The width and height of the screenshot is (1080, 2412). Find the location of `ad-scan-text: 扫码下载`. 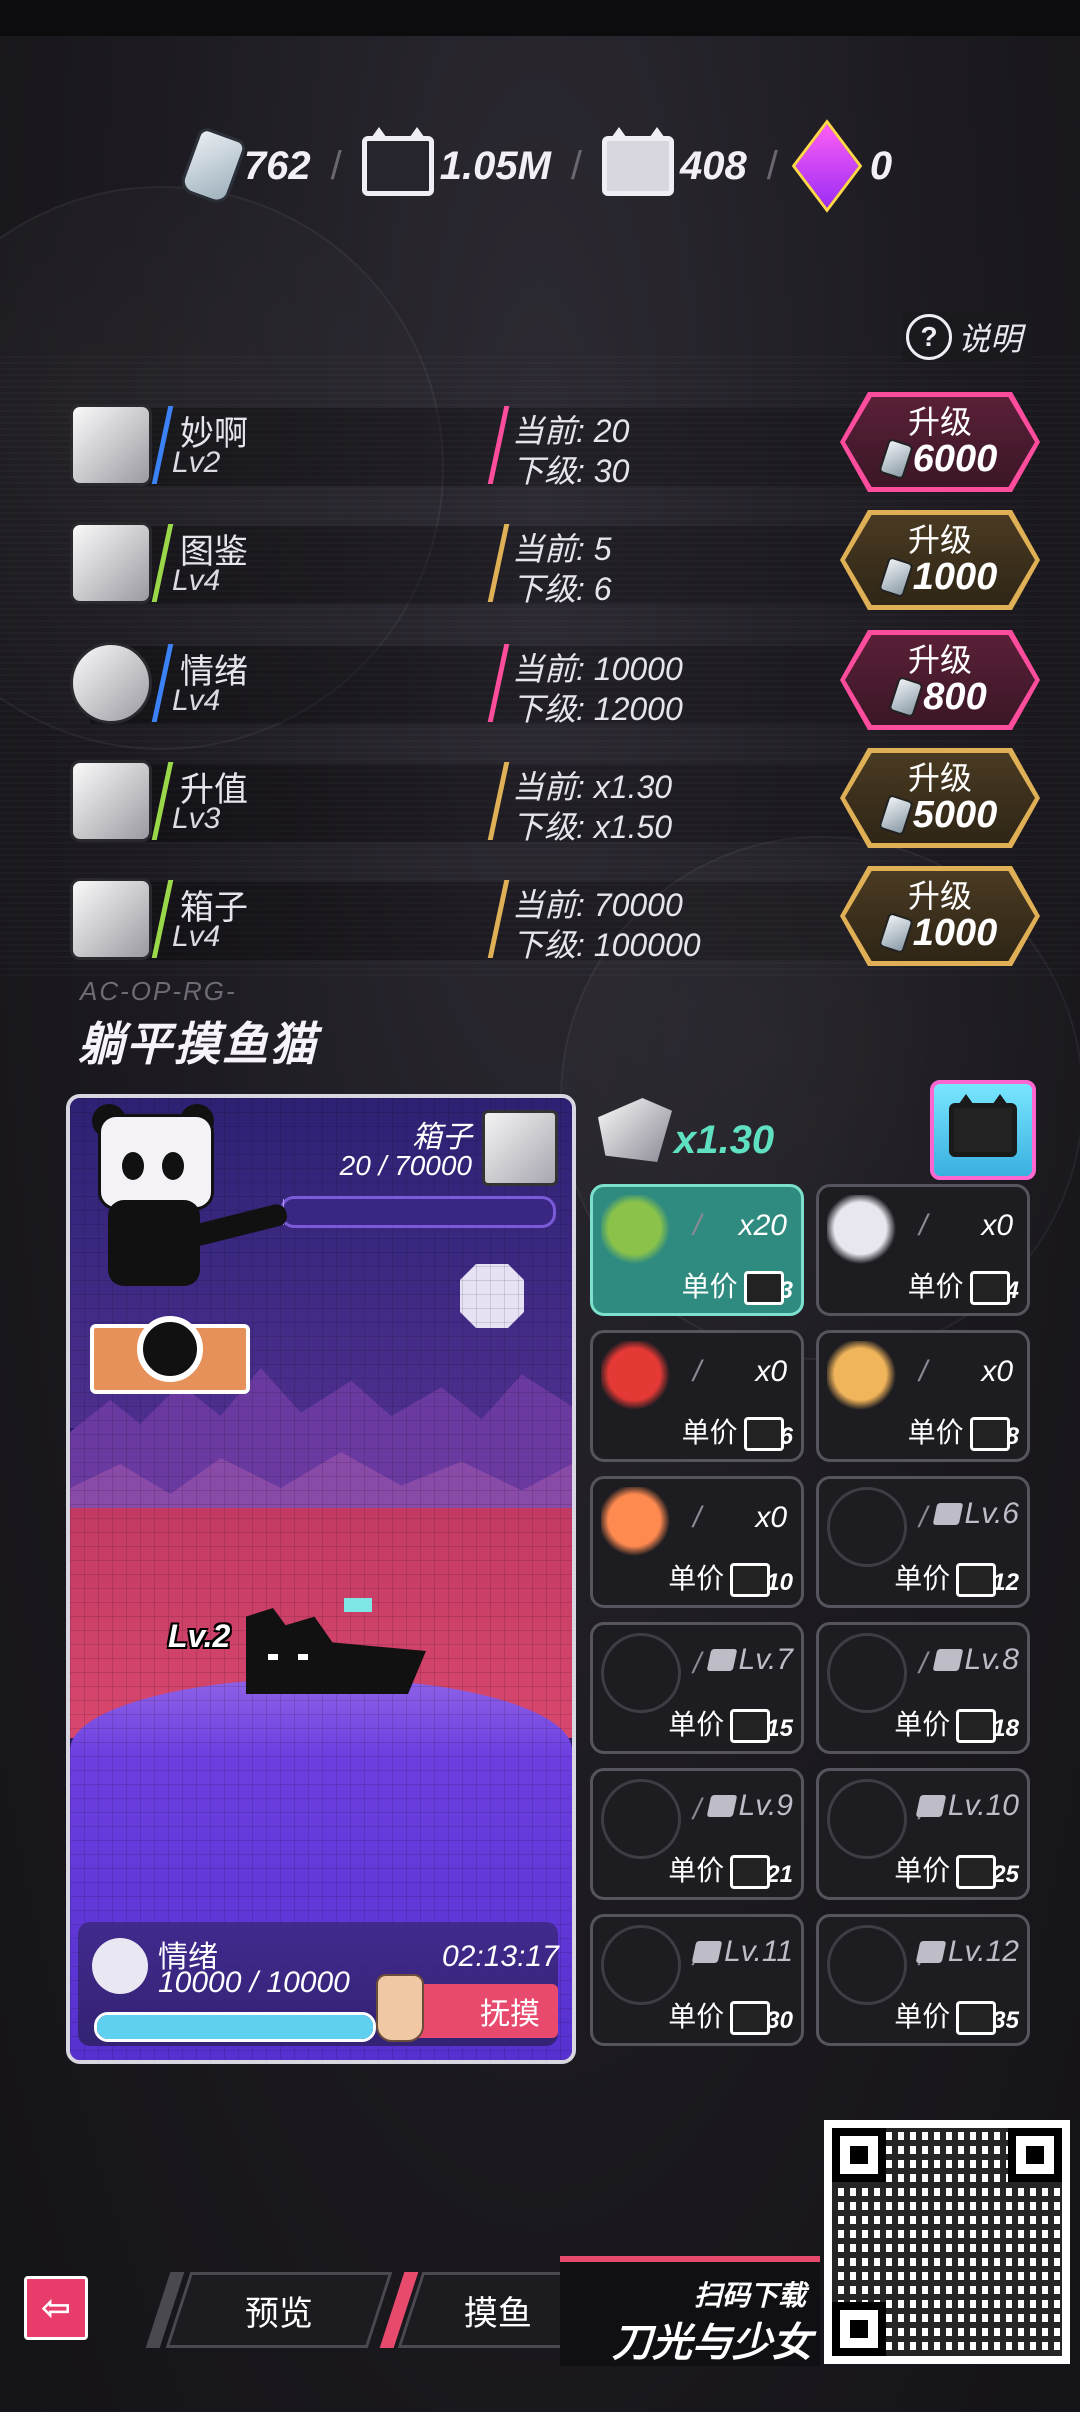

ad-scan-text: 扫码下载 is located at coordinates (749, 2295).